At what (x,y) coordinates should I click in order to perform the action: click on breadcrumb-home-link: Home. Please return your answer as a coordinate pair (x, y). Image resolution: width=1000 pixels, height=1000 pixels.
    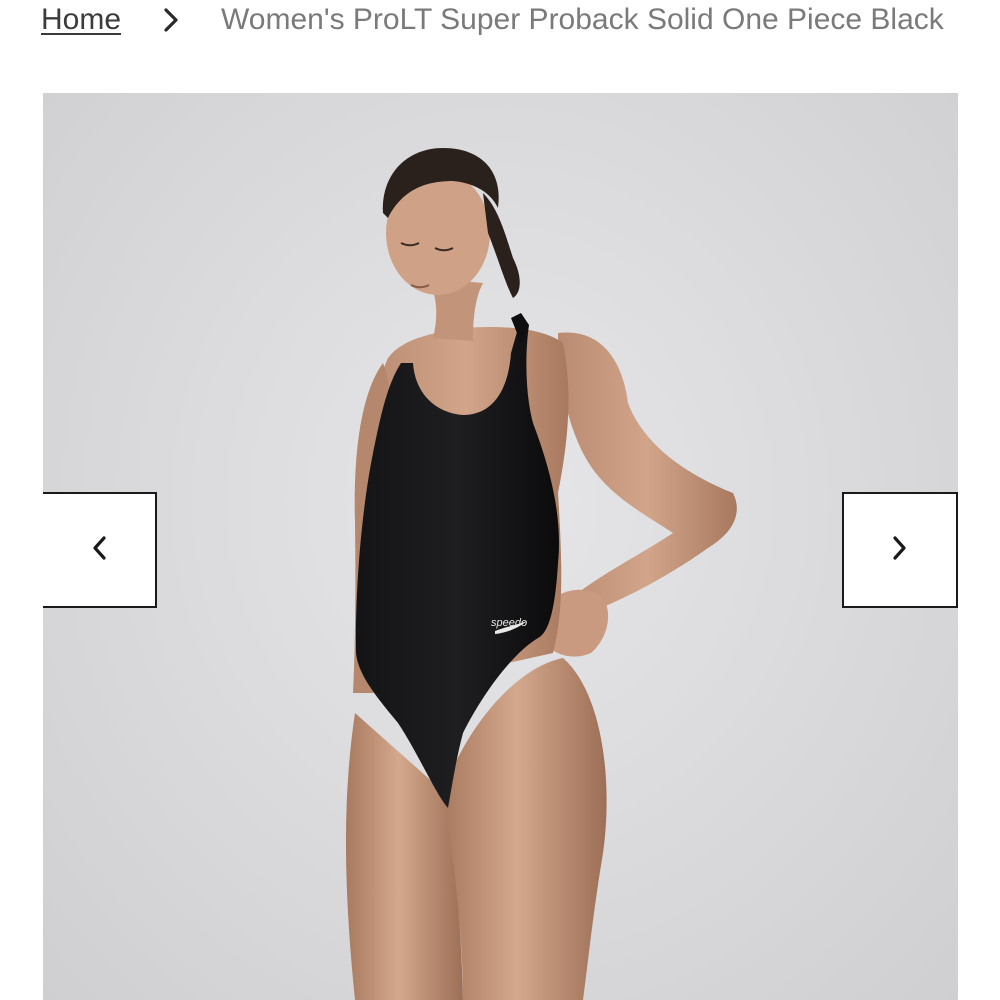
    Looking at the image, I should click on (81, 20).